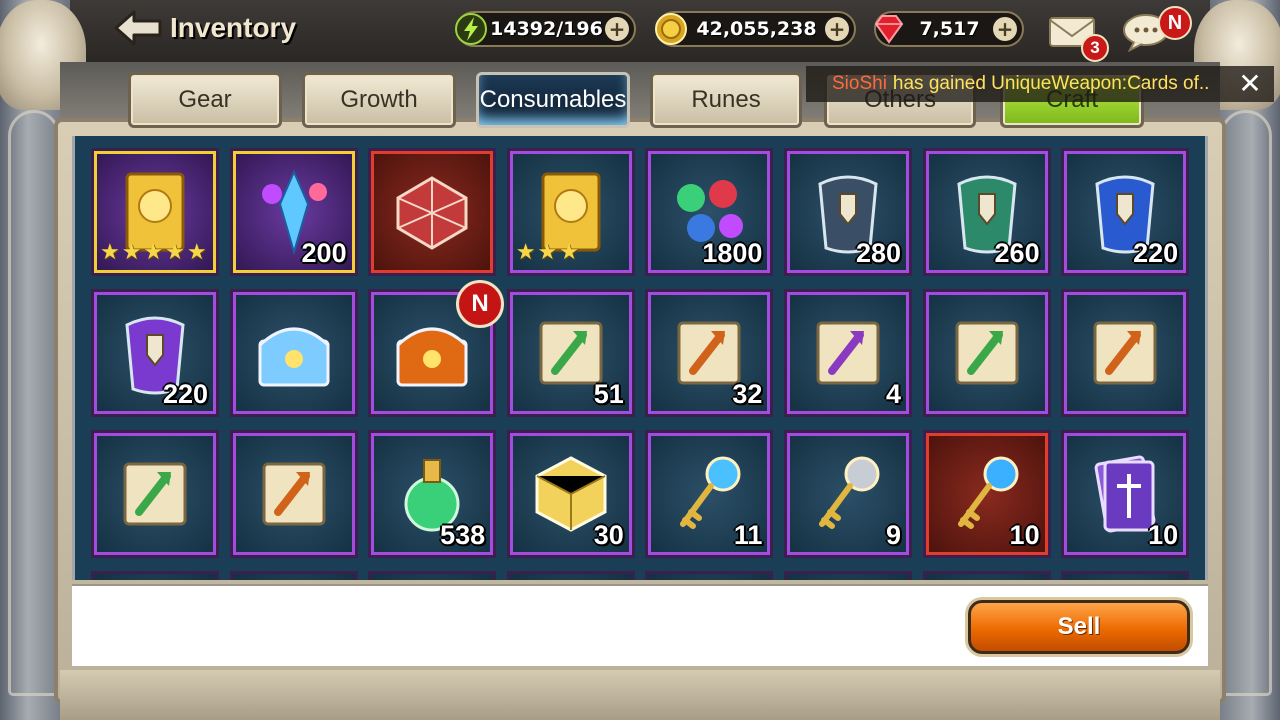 The image size is (1280, 720). I want to click on tab-gear: Gear, so click(205, 100).